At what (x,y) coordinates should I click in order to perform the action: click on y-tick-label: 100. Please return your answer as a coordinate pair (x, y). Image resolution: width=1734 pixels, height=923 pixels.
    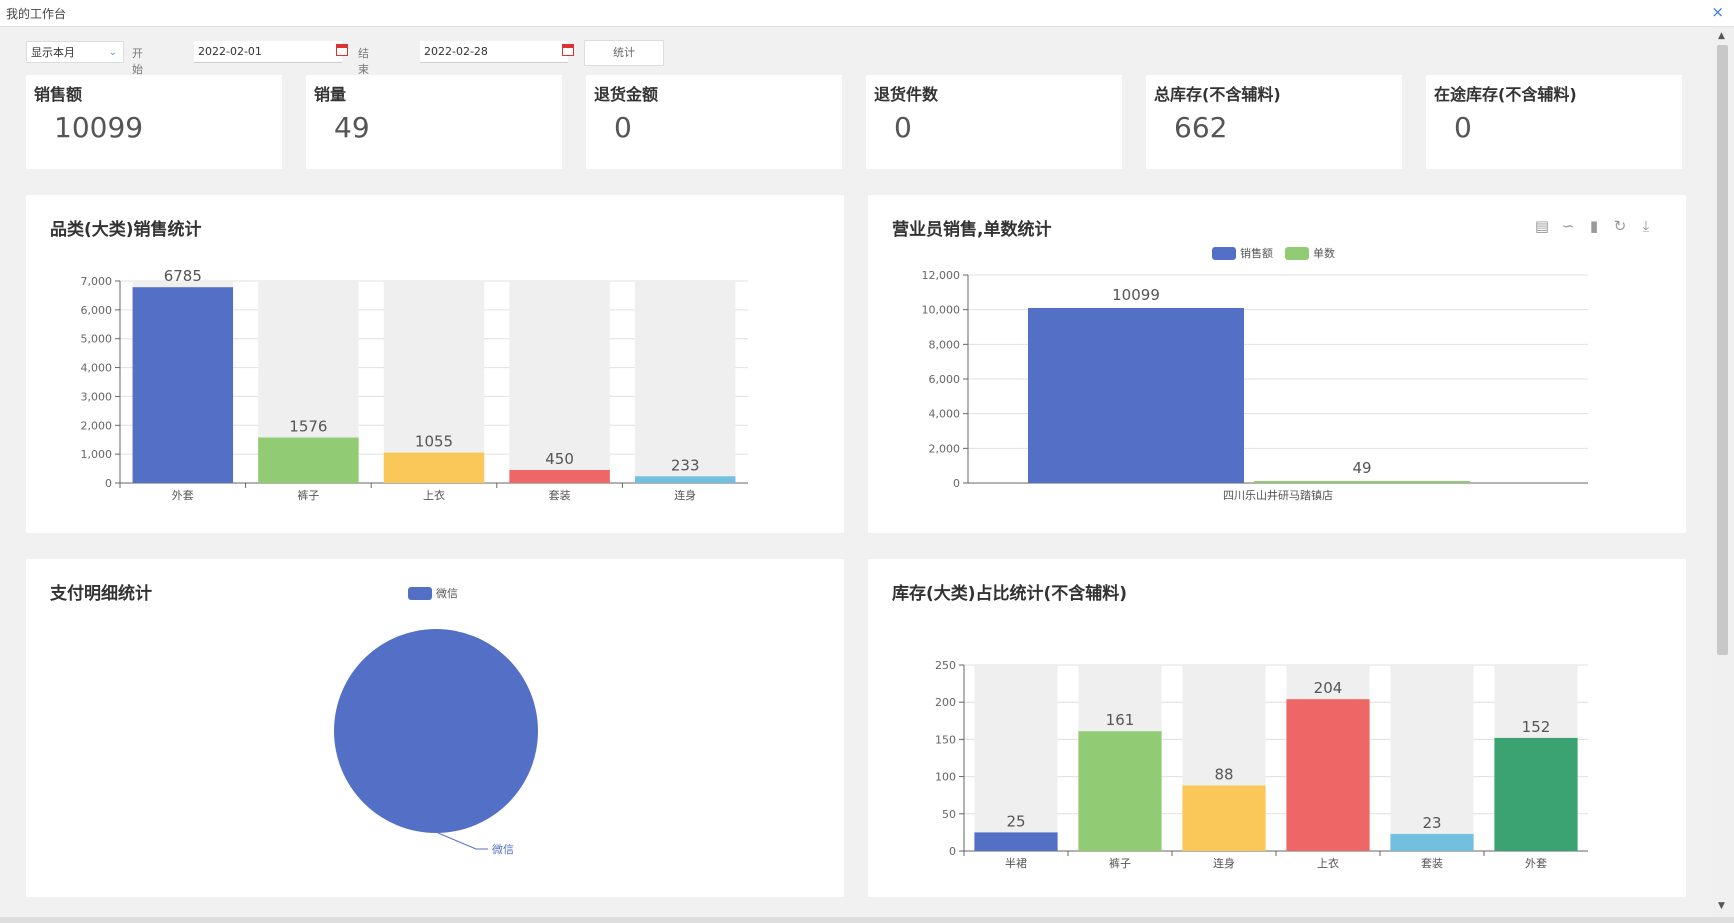
    Looking at the image, I should click on (945, 777).